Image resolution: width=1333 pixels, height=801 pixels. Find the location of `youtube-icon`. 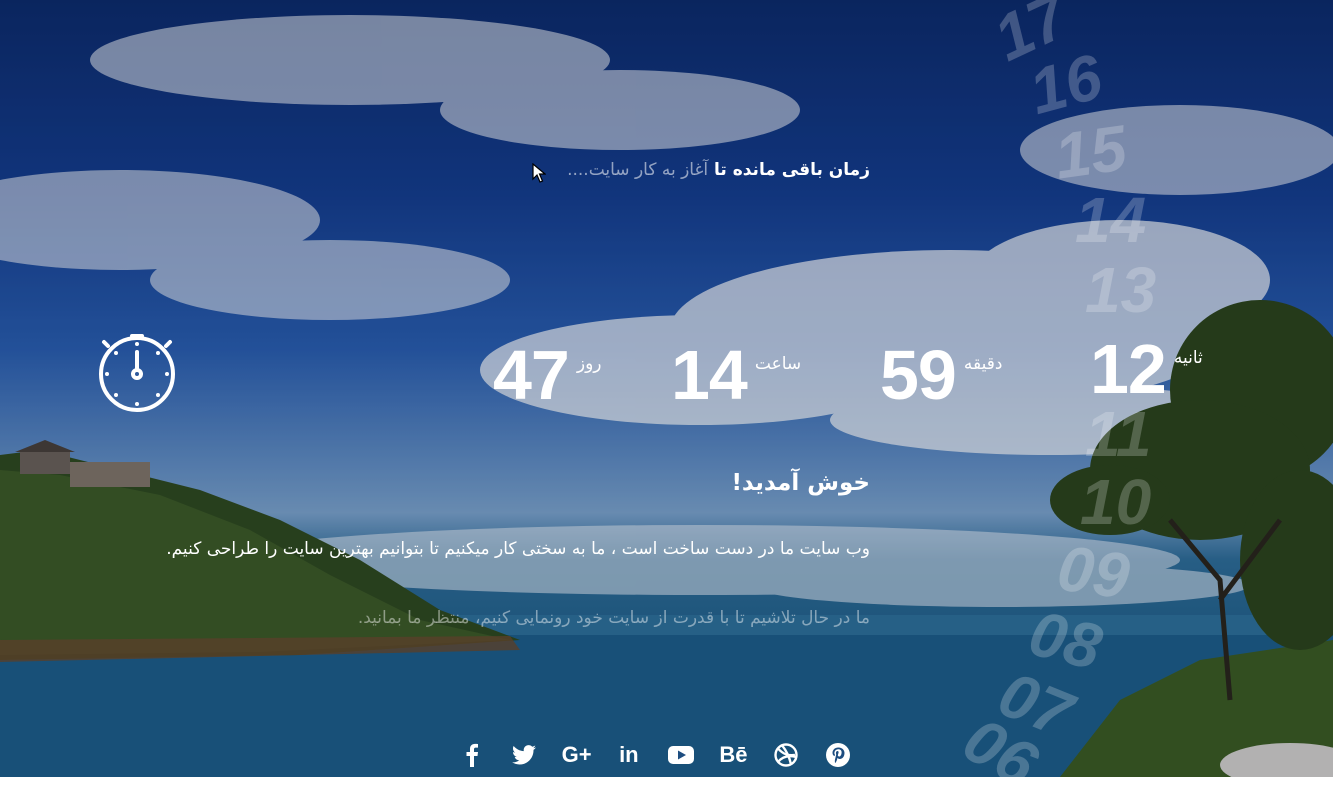

youtube-icon is located at coordinates (681, 755).